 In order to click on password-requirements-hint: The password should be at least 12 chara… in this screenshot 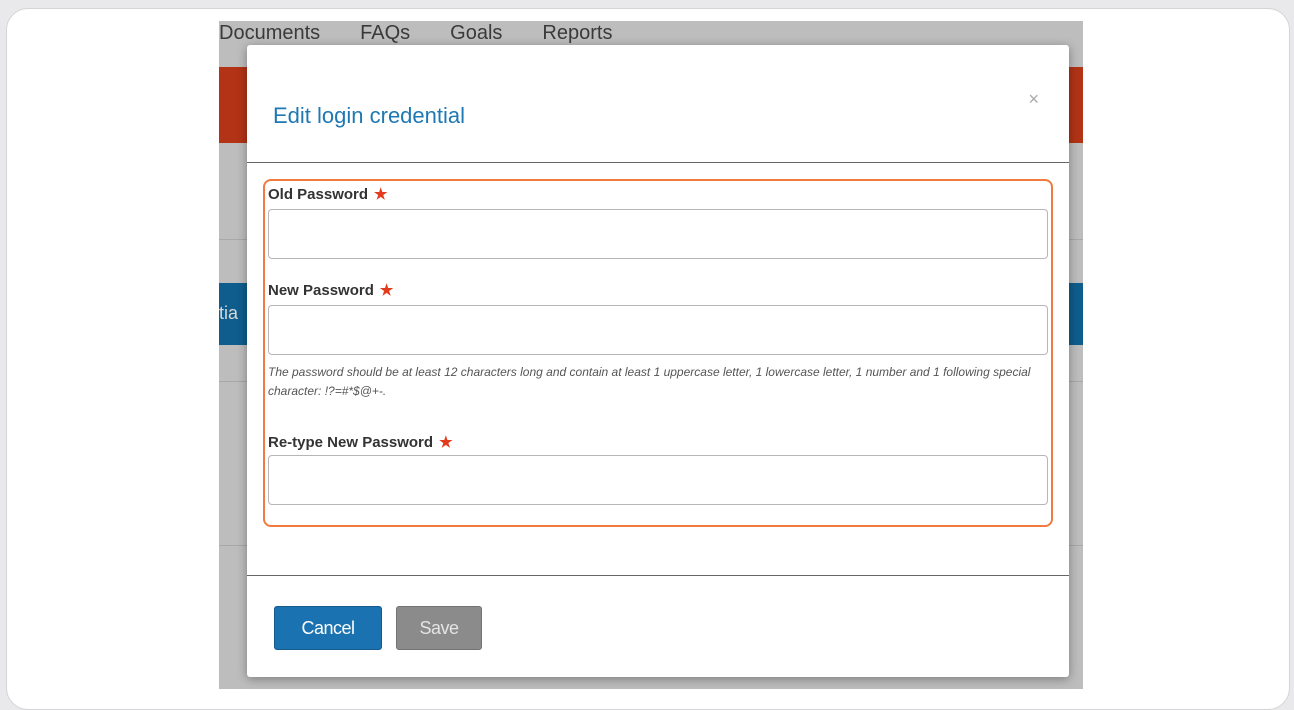, I will do `click(649, 381)`.